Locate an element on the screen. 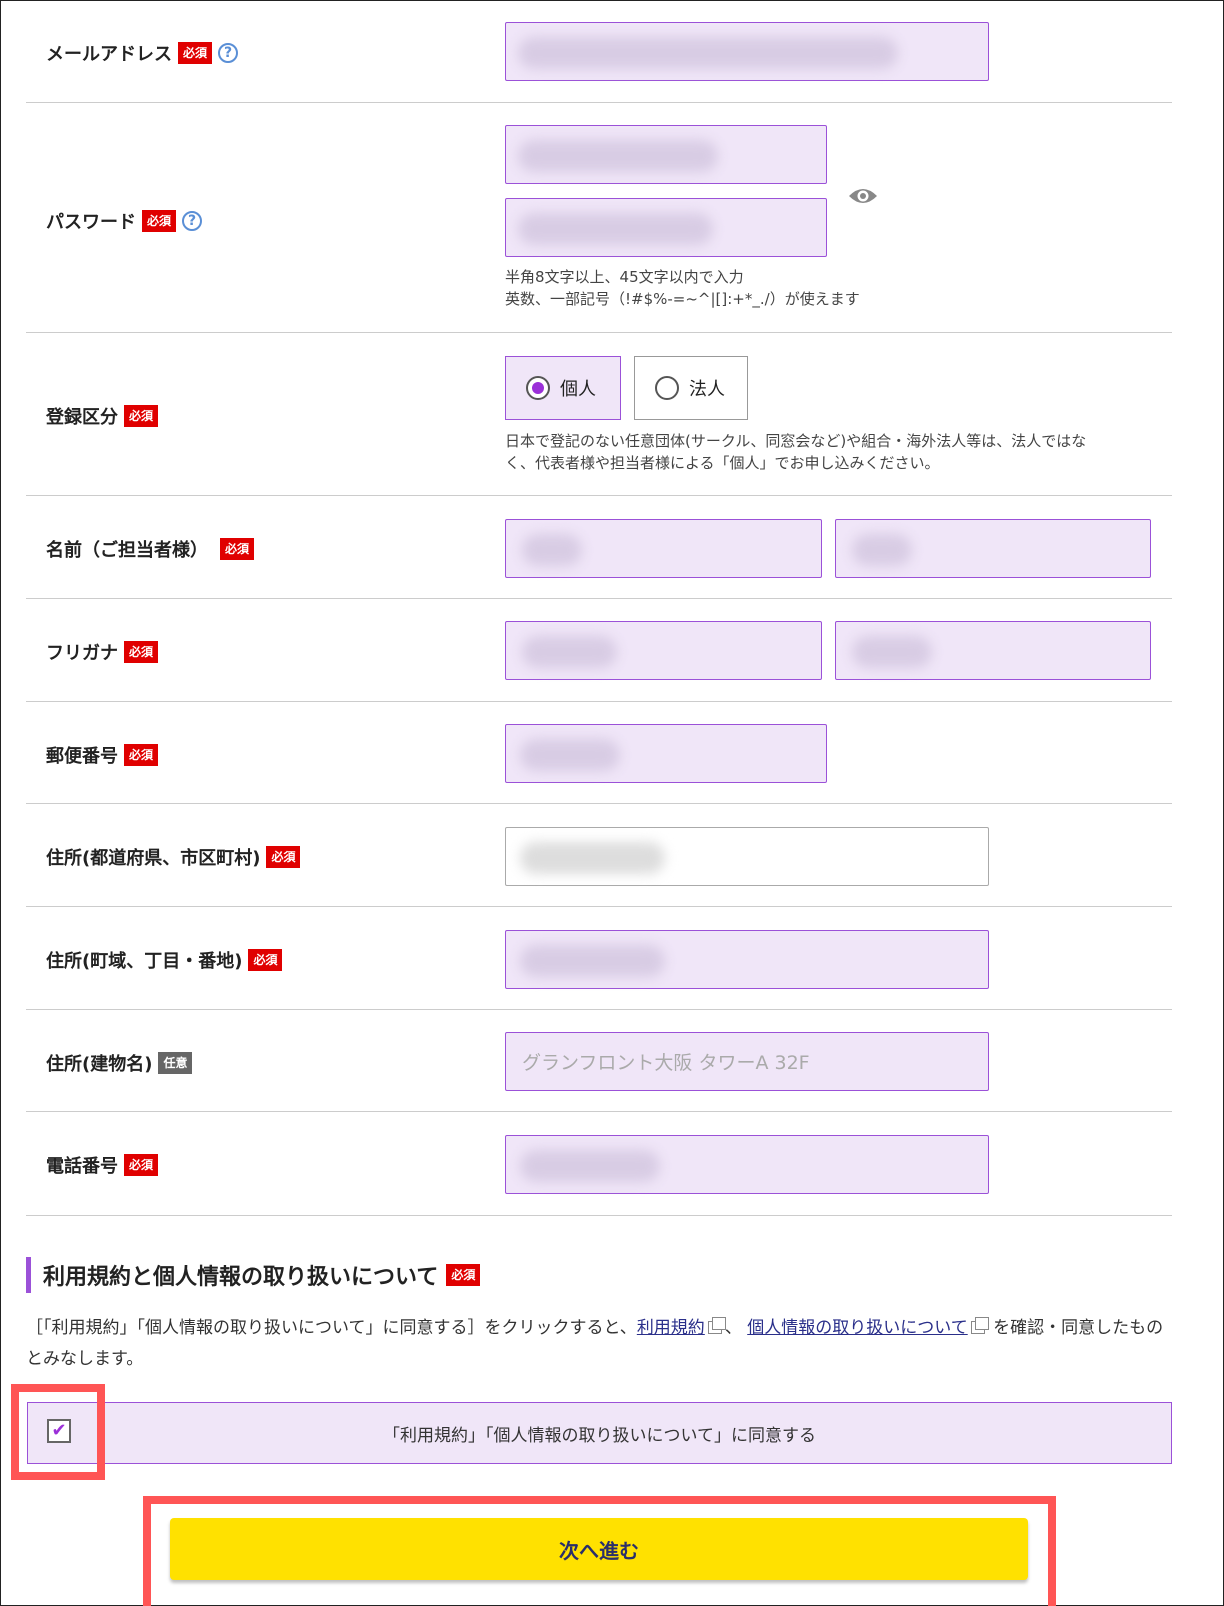 This screenshot has width=1224, height=1606. phone-input is located at coordinates (747, 1164).